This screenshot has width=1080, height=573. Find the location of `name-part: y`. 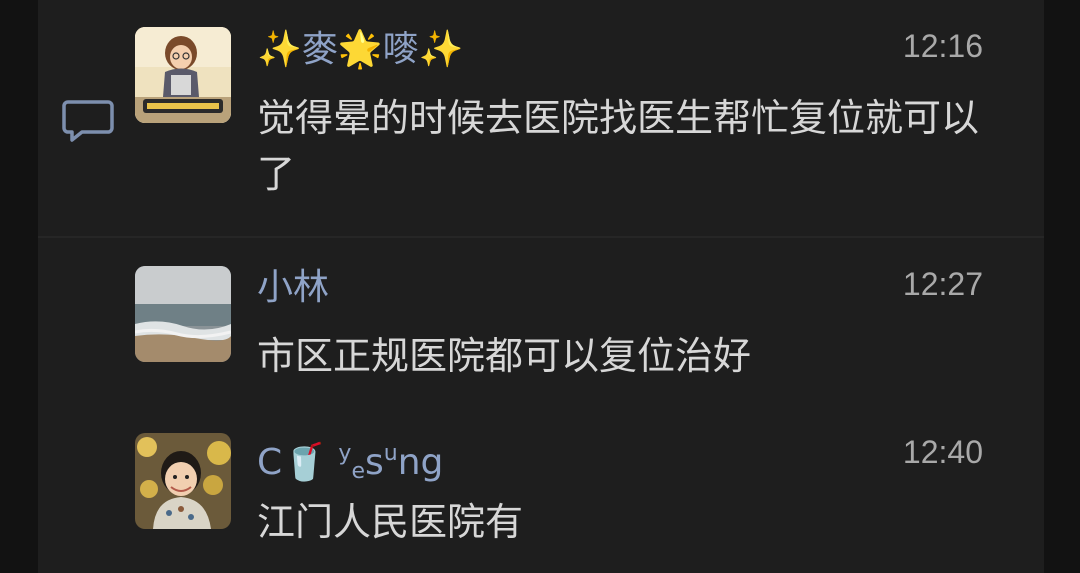

name-part: y is located at coordinates (345, 453).